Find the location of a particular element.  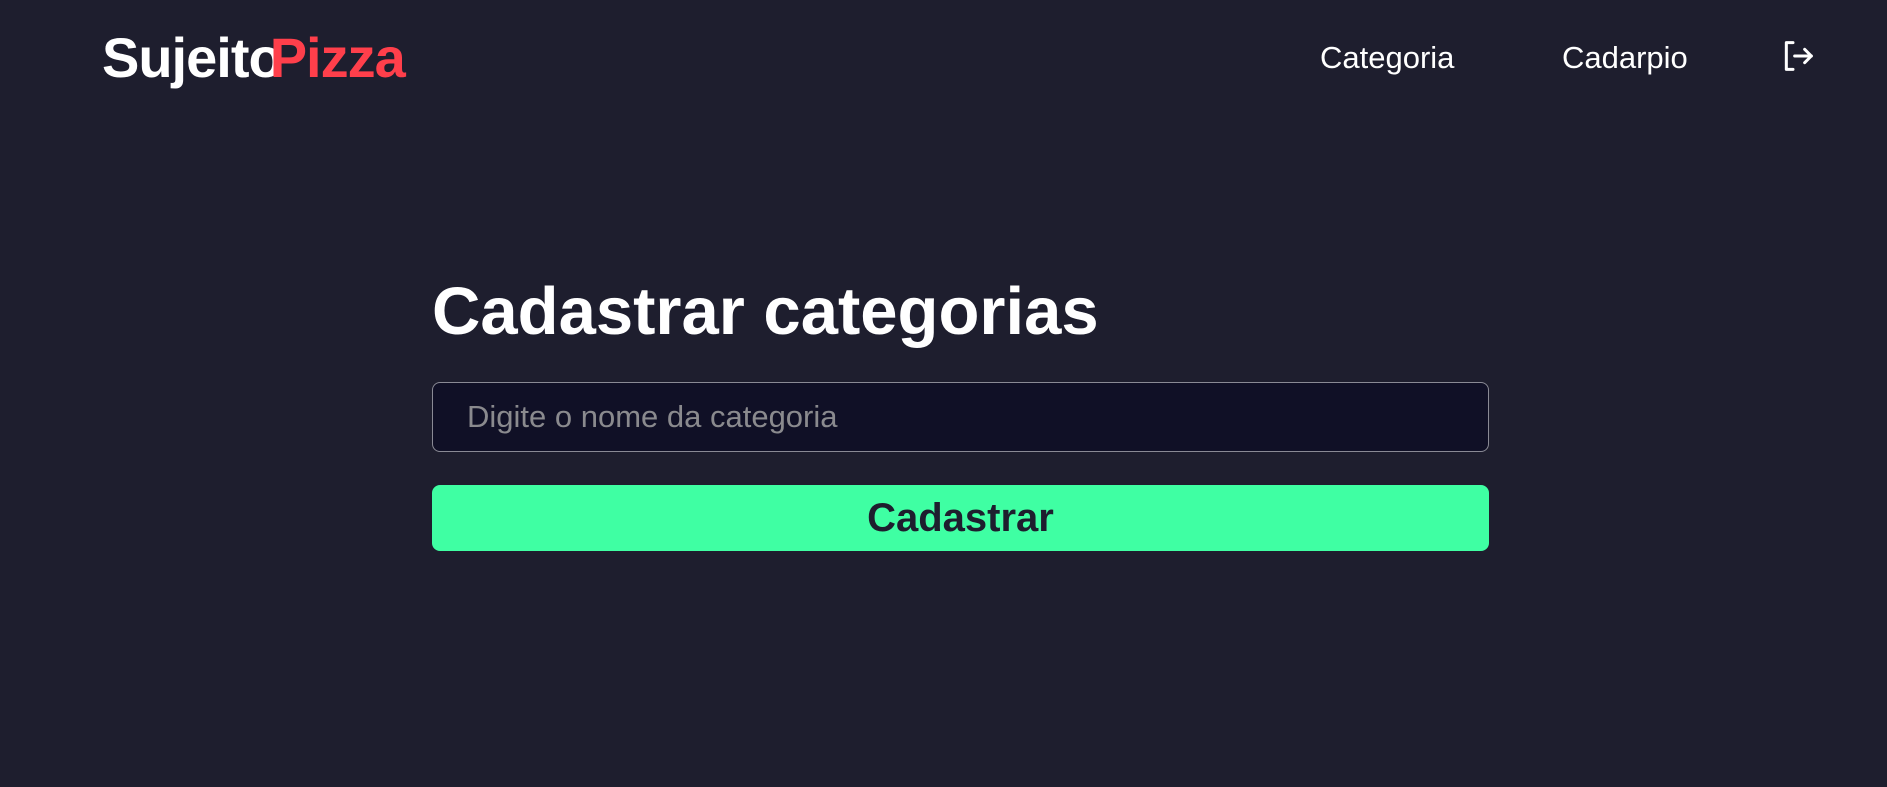

page-title: Cadastrar categorias is located at coordinates (765, 311).